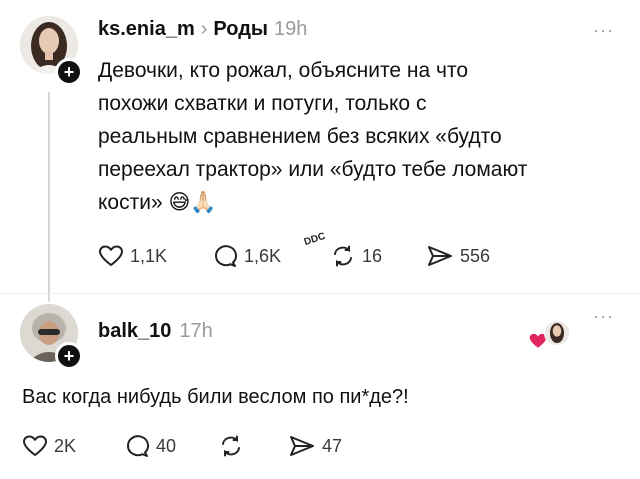 This screenshot has height=479, width=640. I want to click on post-last-line: кости» 😅🙏🏻, so click(360, 202).